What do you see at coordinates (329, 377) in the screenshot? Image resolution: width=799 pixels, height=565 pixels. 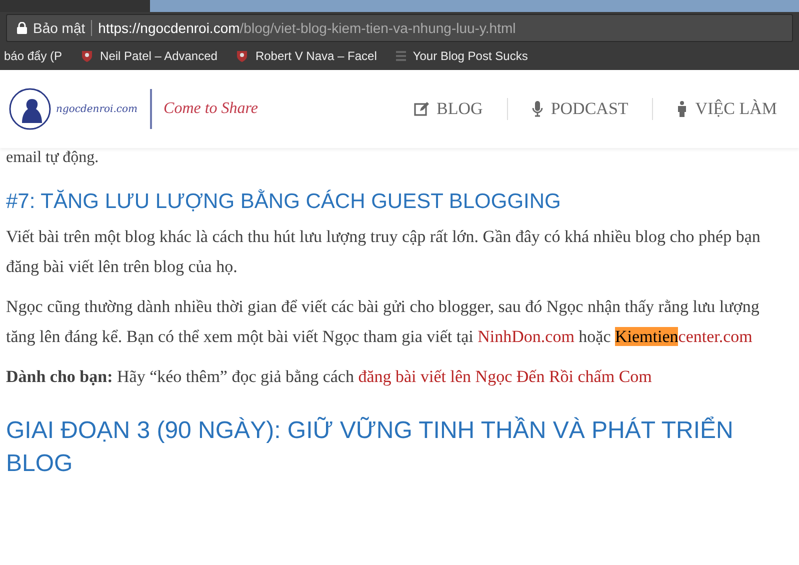 I see `paragraph-text: Dành cho bạn: Hãy “kéo thêm” đọc giả bằng cách đăng bài viết lên Ngọc Đến Rồi chấm Com` at bounding box center [329, 377].